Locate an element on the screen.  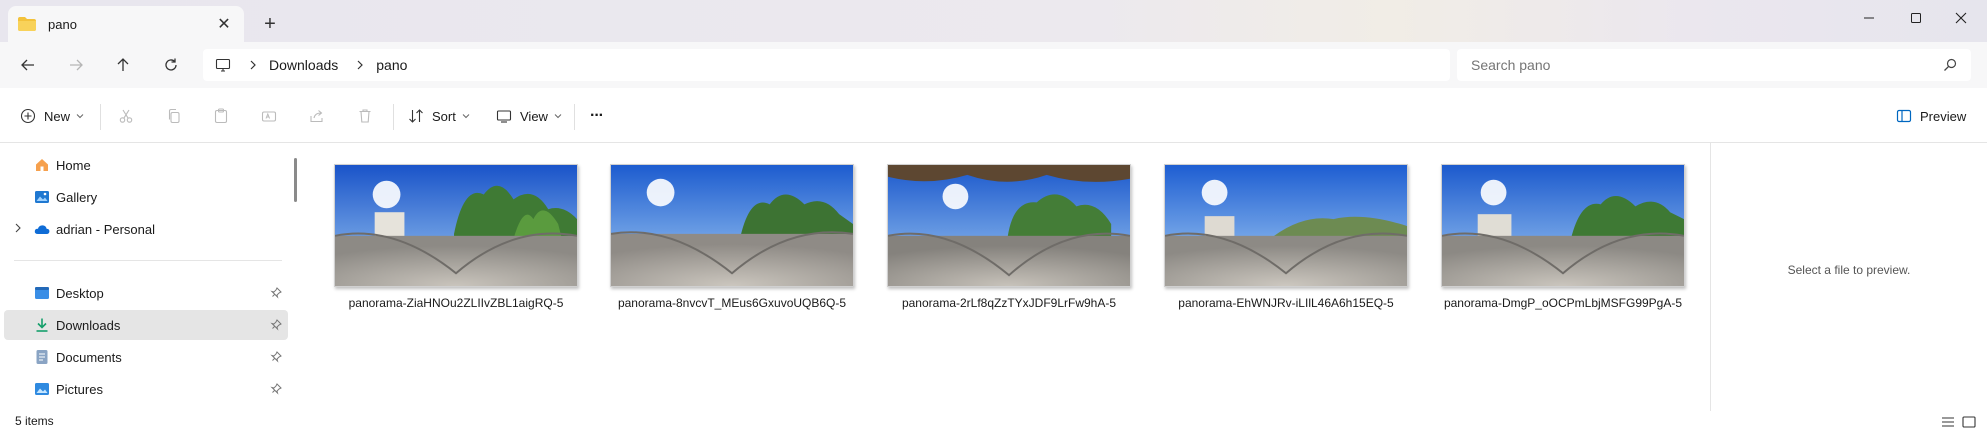
sort-button: Sort is located at coordinates (439, 116).